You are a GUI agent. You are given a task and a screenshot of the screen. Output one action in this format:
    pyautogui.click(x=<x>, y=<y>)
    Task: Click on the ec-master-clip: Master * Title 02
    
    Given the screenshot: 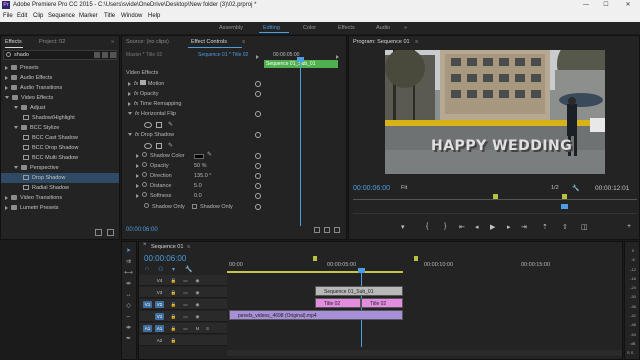 What is the action you would take?
    pyautogui.click(x=144, y=55)
    